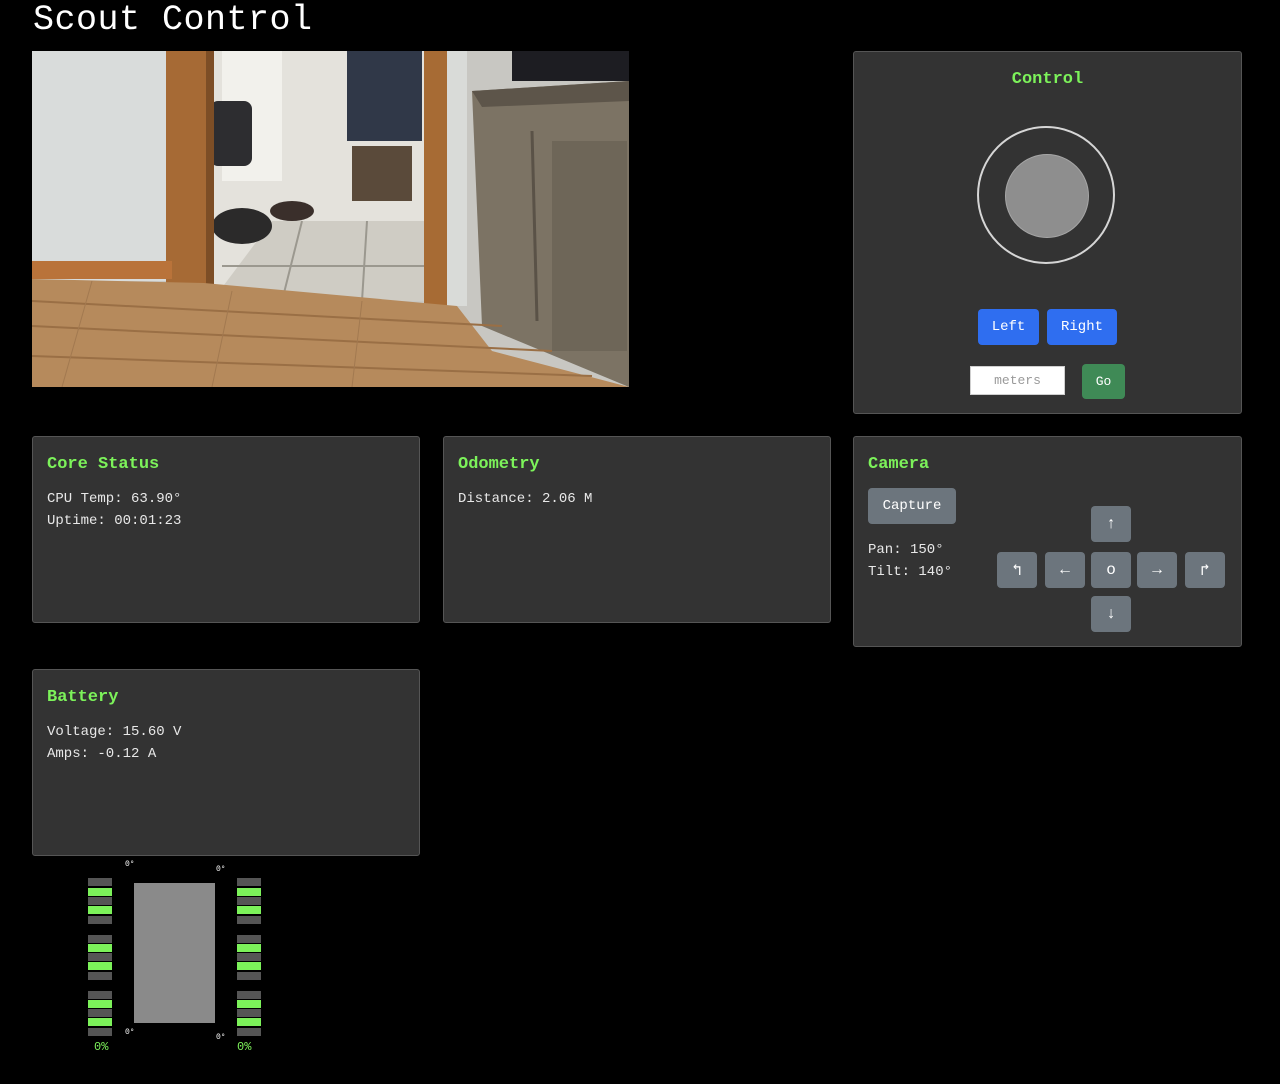 The height and width of the screenshot is (1084, 1280). I want to click on pan-right-button: →, so click(1157, 570).